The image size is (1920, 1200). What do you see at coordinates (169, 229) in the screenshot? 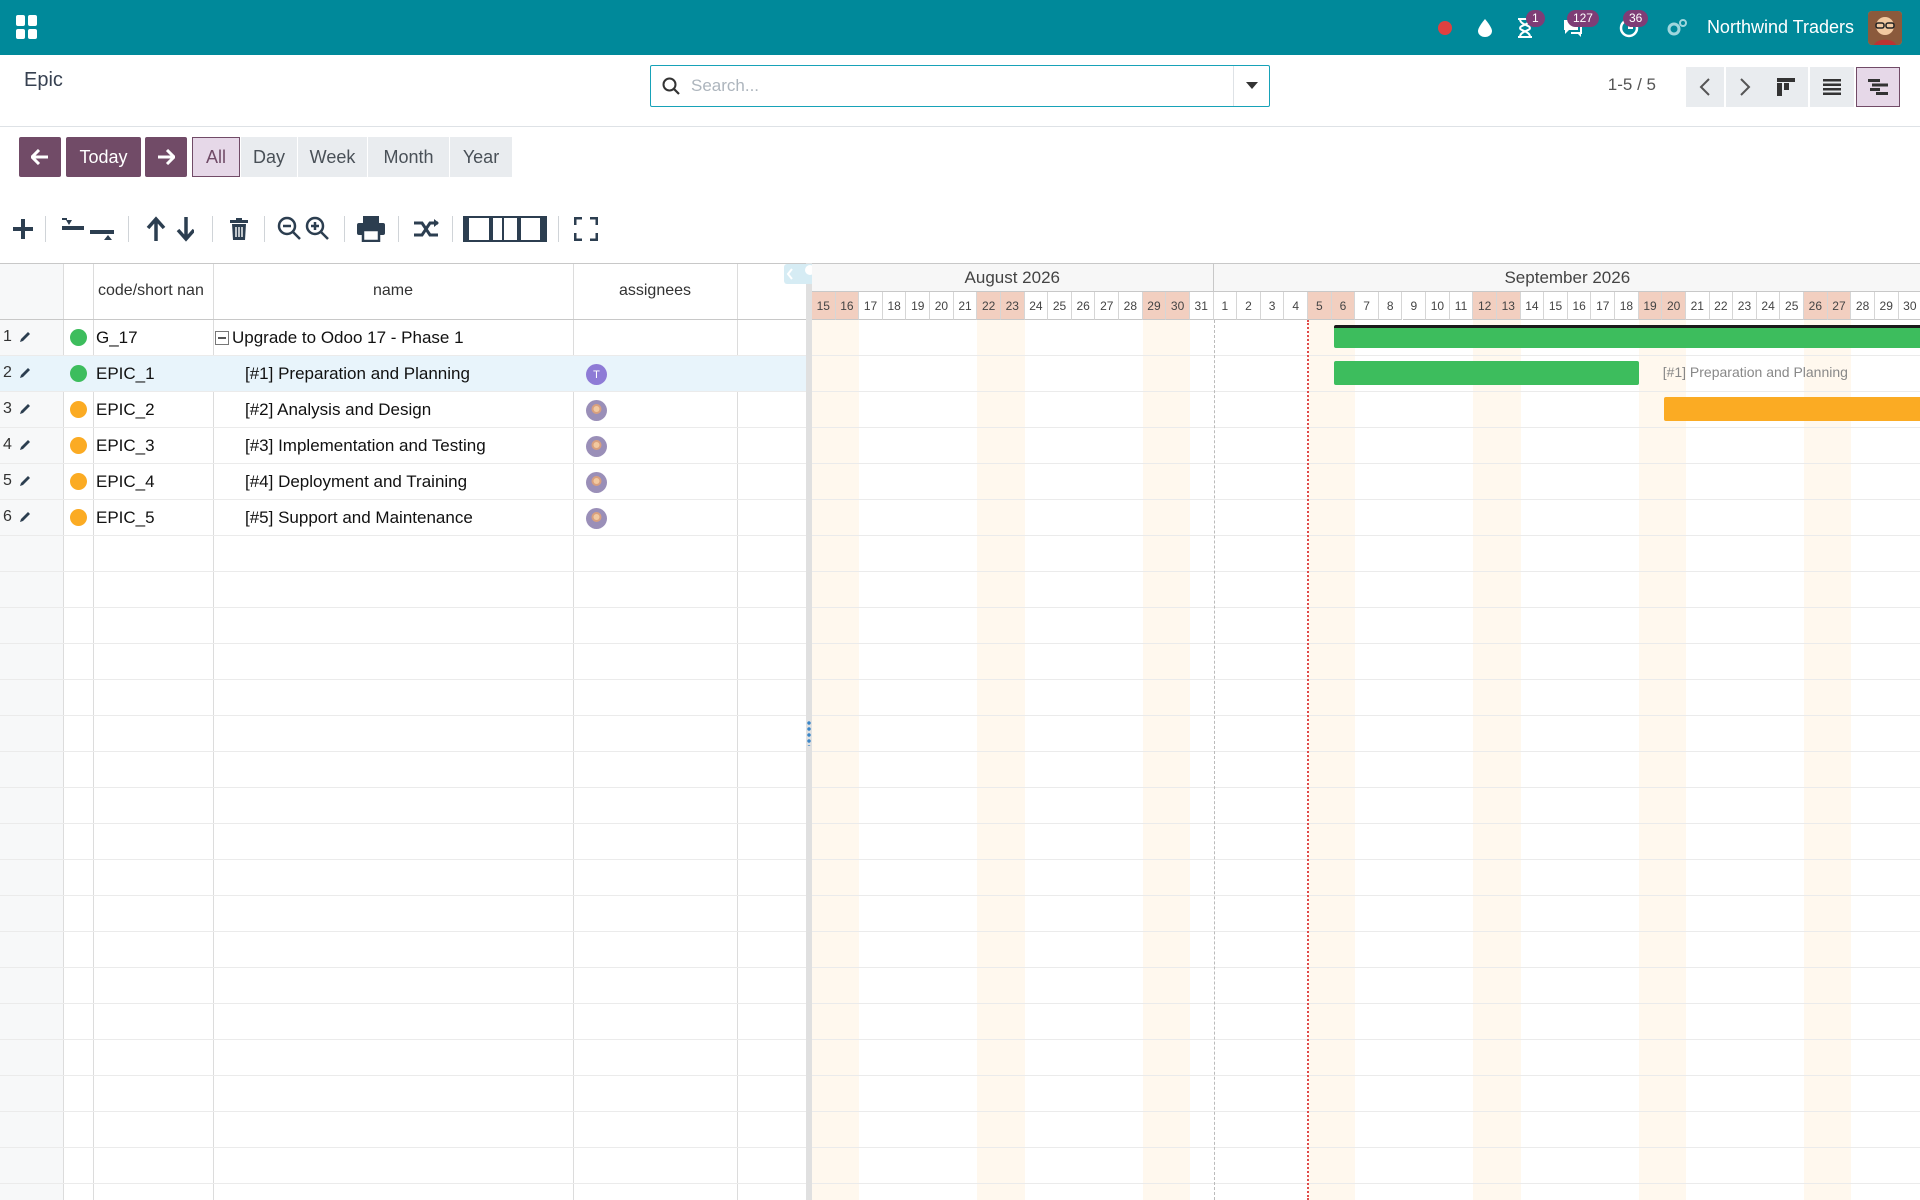
I see `move-up-down-icon` at bounding box center [169, 229].